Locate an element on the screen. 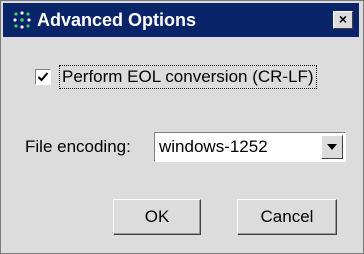 Image resolution: width=364 pixels, height=254 pixels. eol-conversion-label: Perform EOL conversion (CR-LF) is located at coordinates (188, 77).